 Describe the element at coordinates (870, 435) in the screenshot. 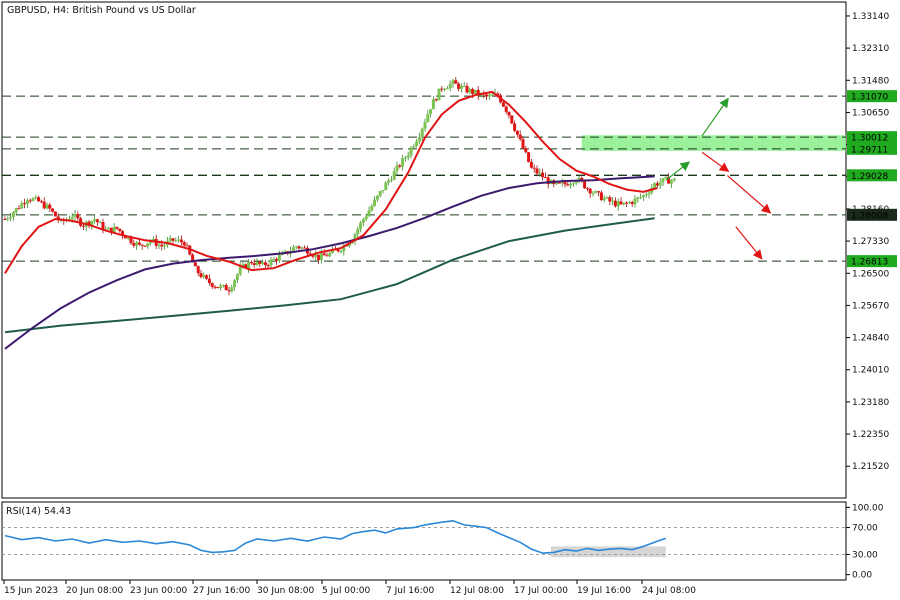

I see `price-tick-label: 1.22350` at that location.